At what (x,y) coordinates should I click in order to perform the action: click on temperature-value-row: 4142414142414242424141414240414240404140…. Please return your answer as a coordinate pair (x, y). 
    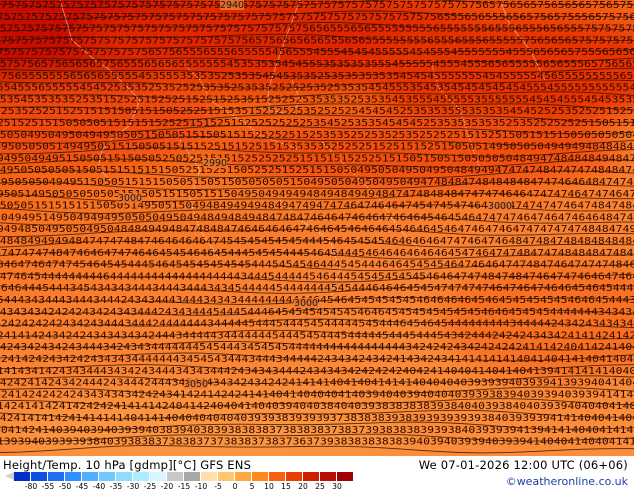
    Looking at the image, I should click on (317, 406).